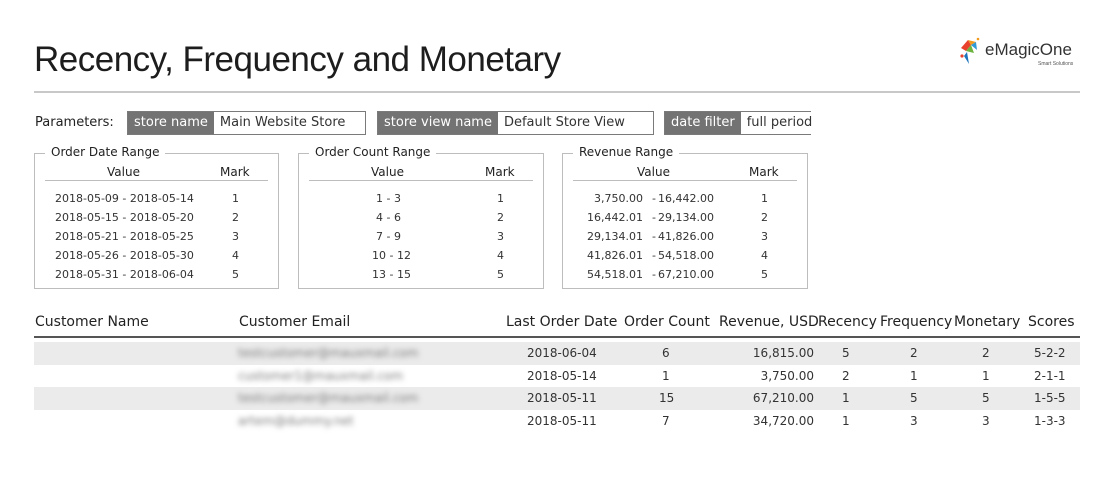  What do you see at coordinates (615, 236) in the screenshot?
I see `range-from: 29,134.01` at bounding box center [615, 236].